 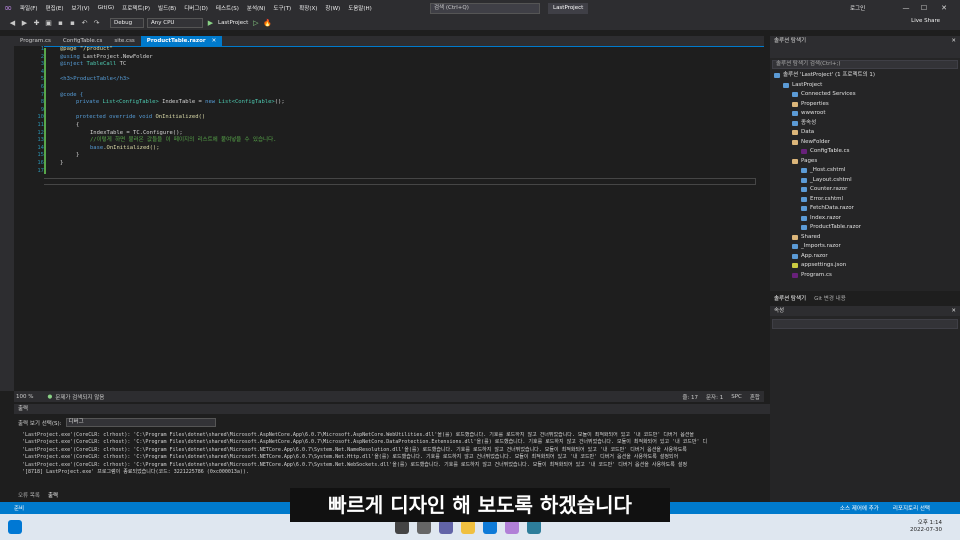 I want to click on properties-object-select, so click(x=865, y=324).